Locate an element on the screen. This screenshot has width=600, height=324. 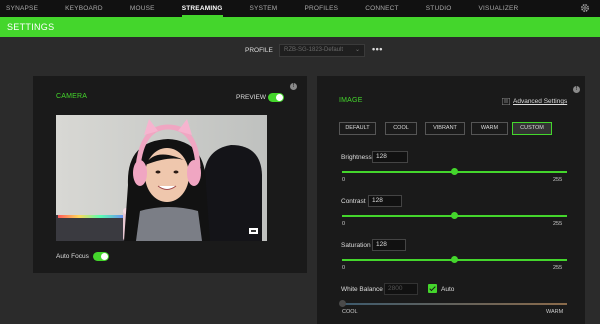
white-balance-auto-label: Auto is located at coordinates (448, 289).